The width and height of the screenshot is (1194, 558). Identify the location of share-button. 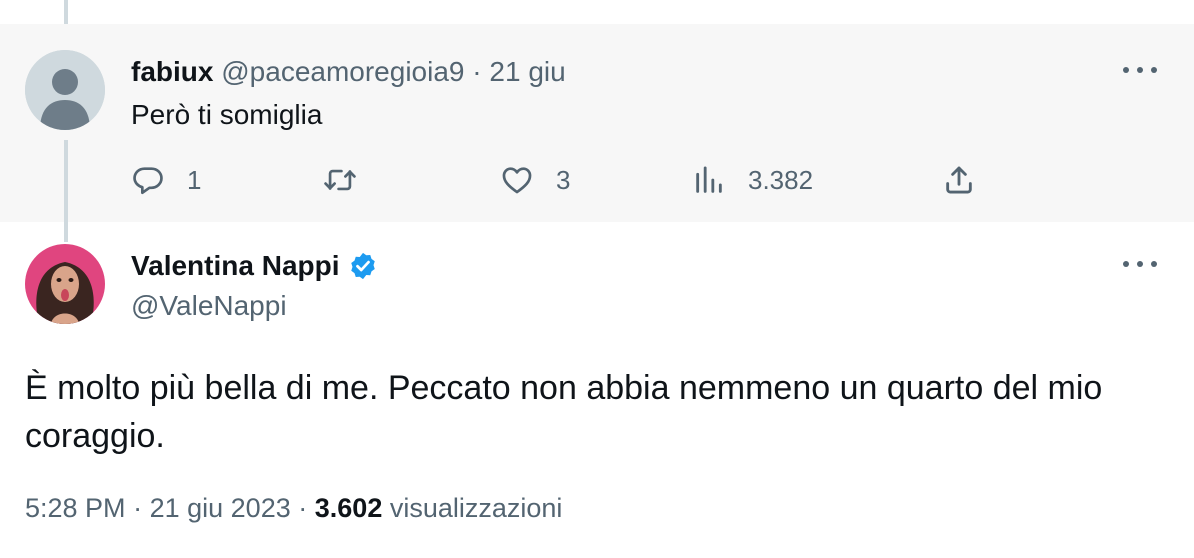
(959, 180).